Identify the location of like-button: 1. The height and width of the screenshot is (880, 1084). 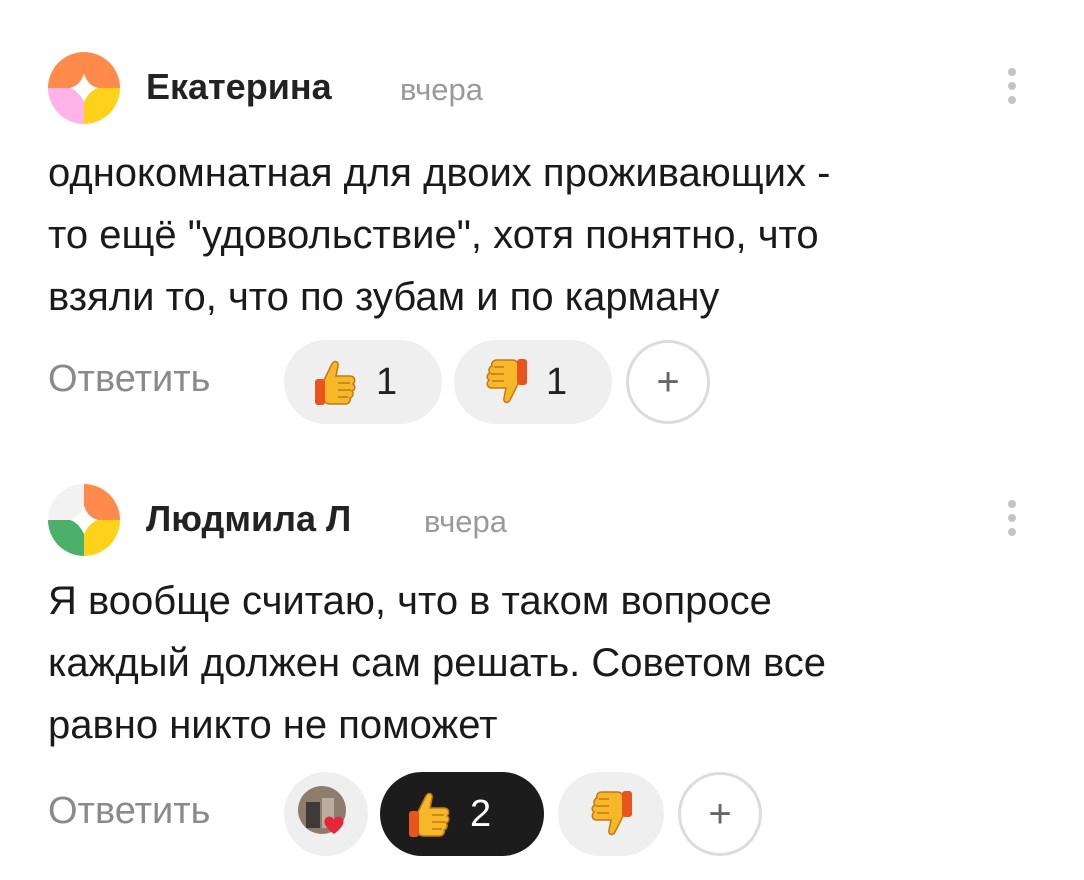
(363, 382).